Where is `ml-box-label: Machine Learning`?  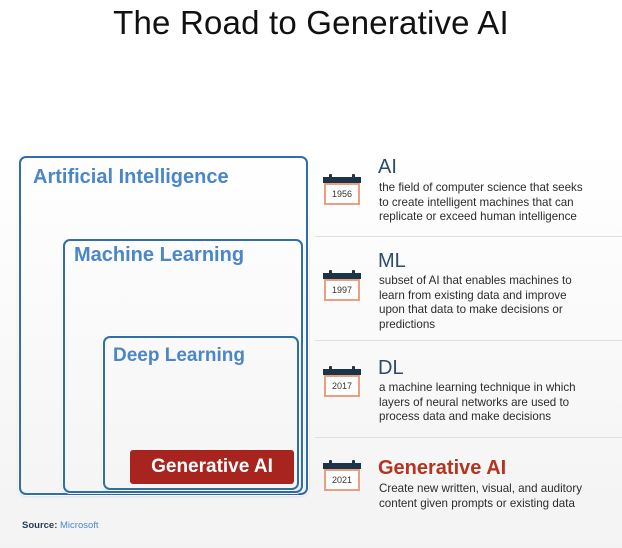
ml-box-label: Machine Learning is located at coordinates (159, 255).